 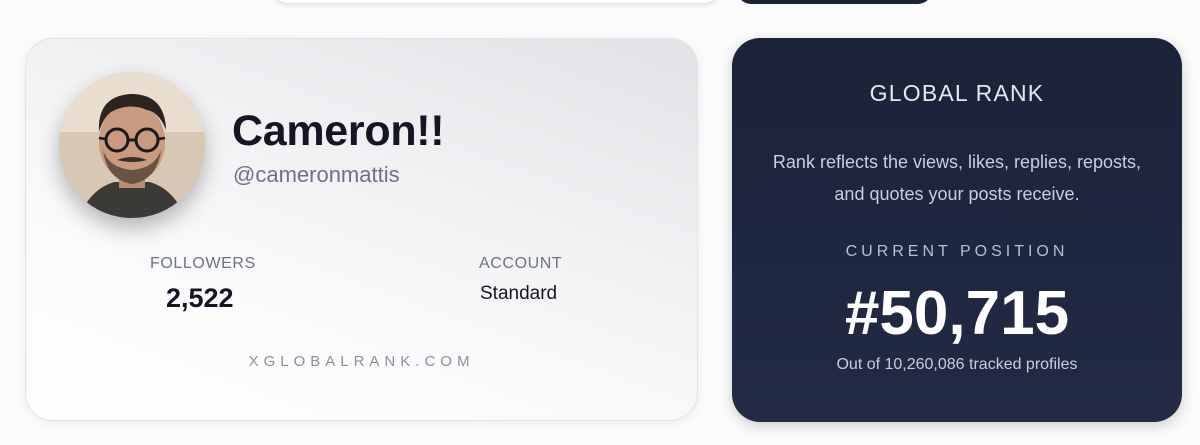 I want to click on site-watermark: XGLOBALRANK.COM, so click(x=361, y=361).